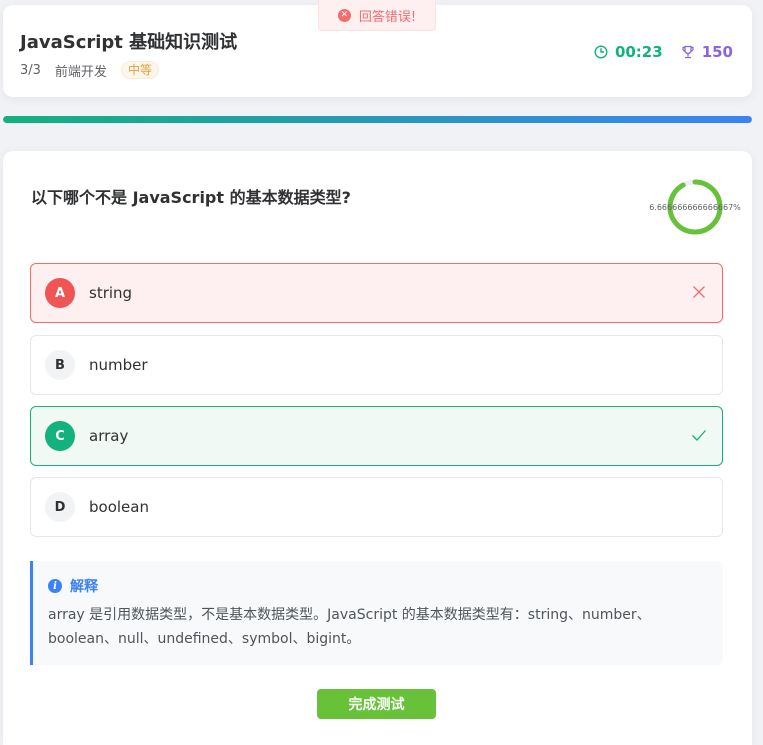  What do you see at coordinates (139, 70) in the screenshot?
I see `difficulty-badge: 中等` at bounding box center [139, 70].